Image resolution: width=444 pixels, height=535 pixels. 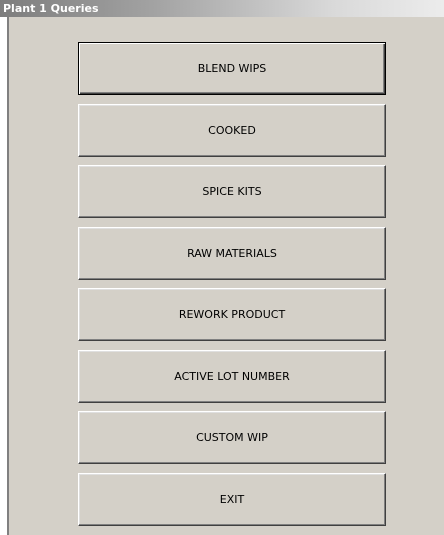 What do you see at coordinates (51, 8) in the screenshot?
I see `window-title: Plant 1 Queries` at bounding box center [51, 8].